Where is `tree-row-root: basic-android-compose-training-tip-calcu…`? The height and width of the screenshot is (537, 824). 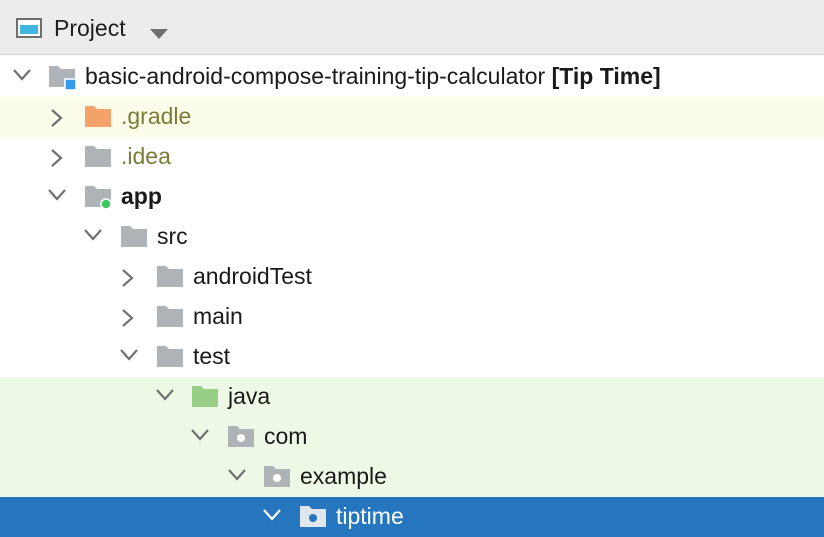
tree-row-root: basic-android-compose-training-tip-calcu… is located at coordinates (412, 77).